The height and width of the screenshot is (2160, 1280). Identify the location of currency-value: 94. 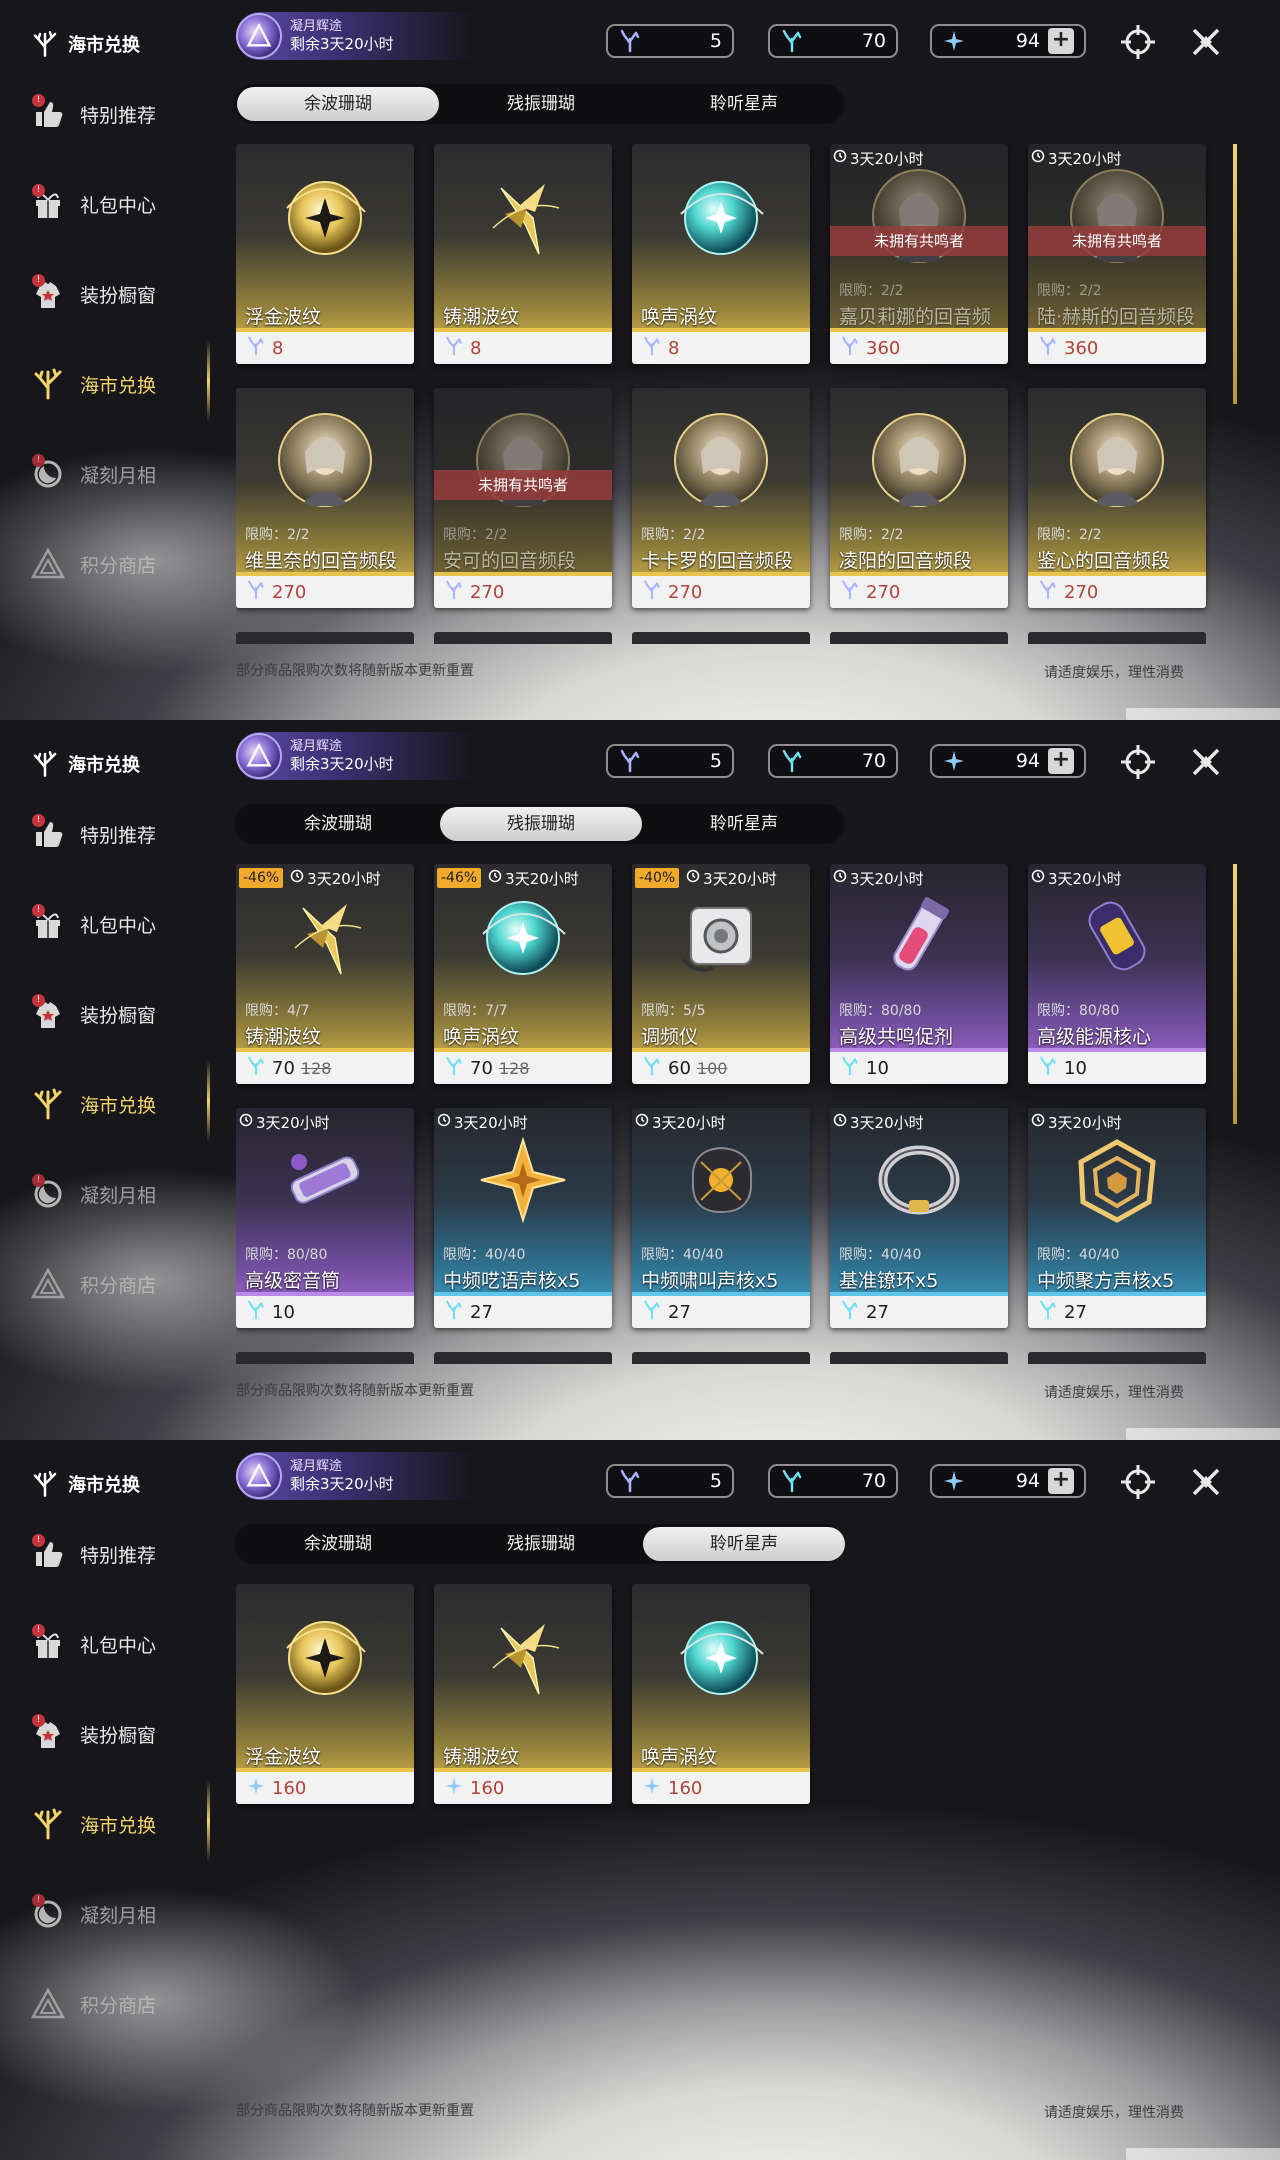
(1027, 41).